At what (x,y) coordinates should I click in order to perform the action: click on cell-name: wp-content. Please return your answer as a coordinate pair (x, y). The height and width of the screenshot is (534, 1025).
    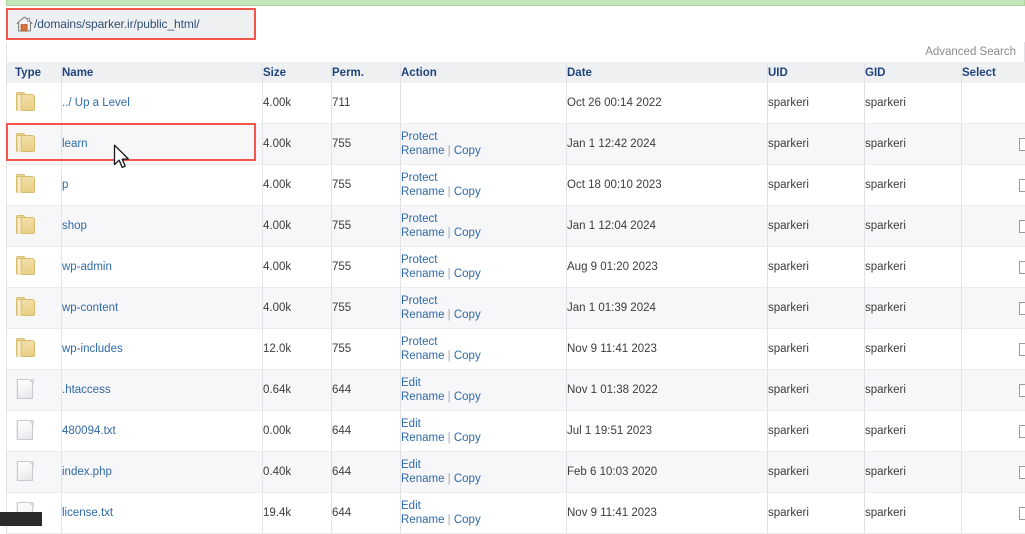
    Looking at the image, I should click on (162, 308).